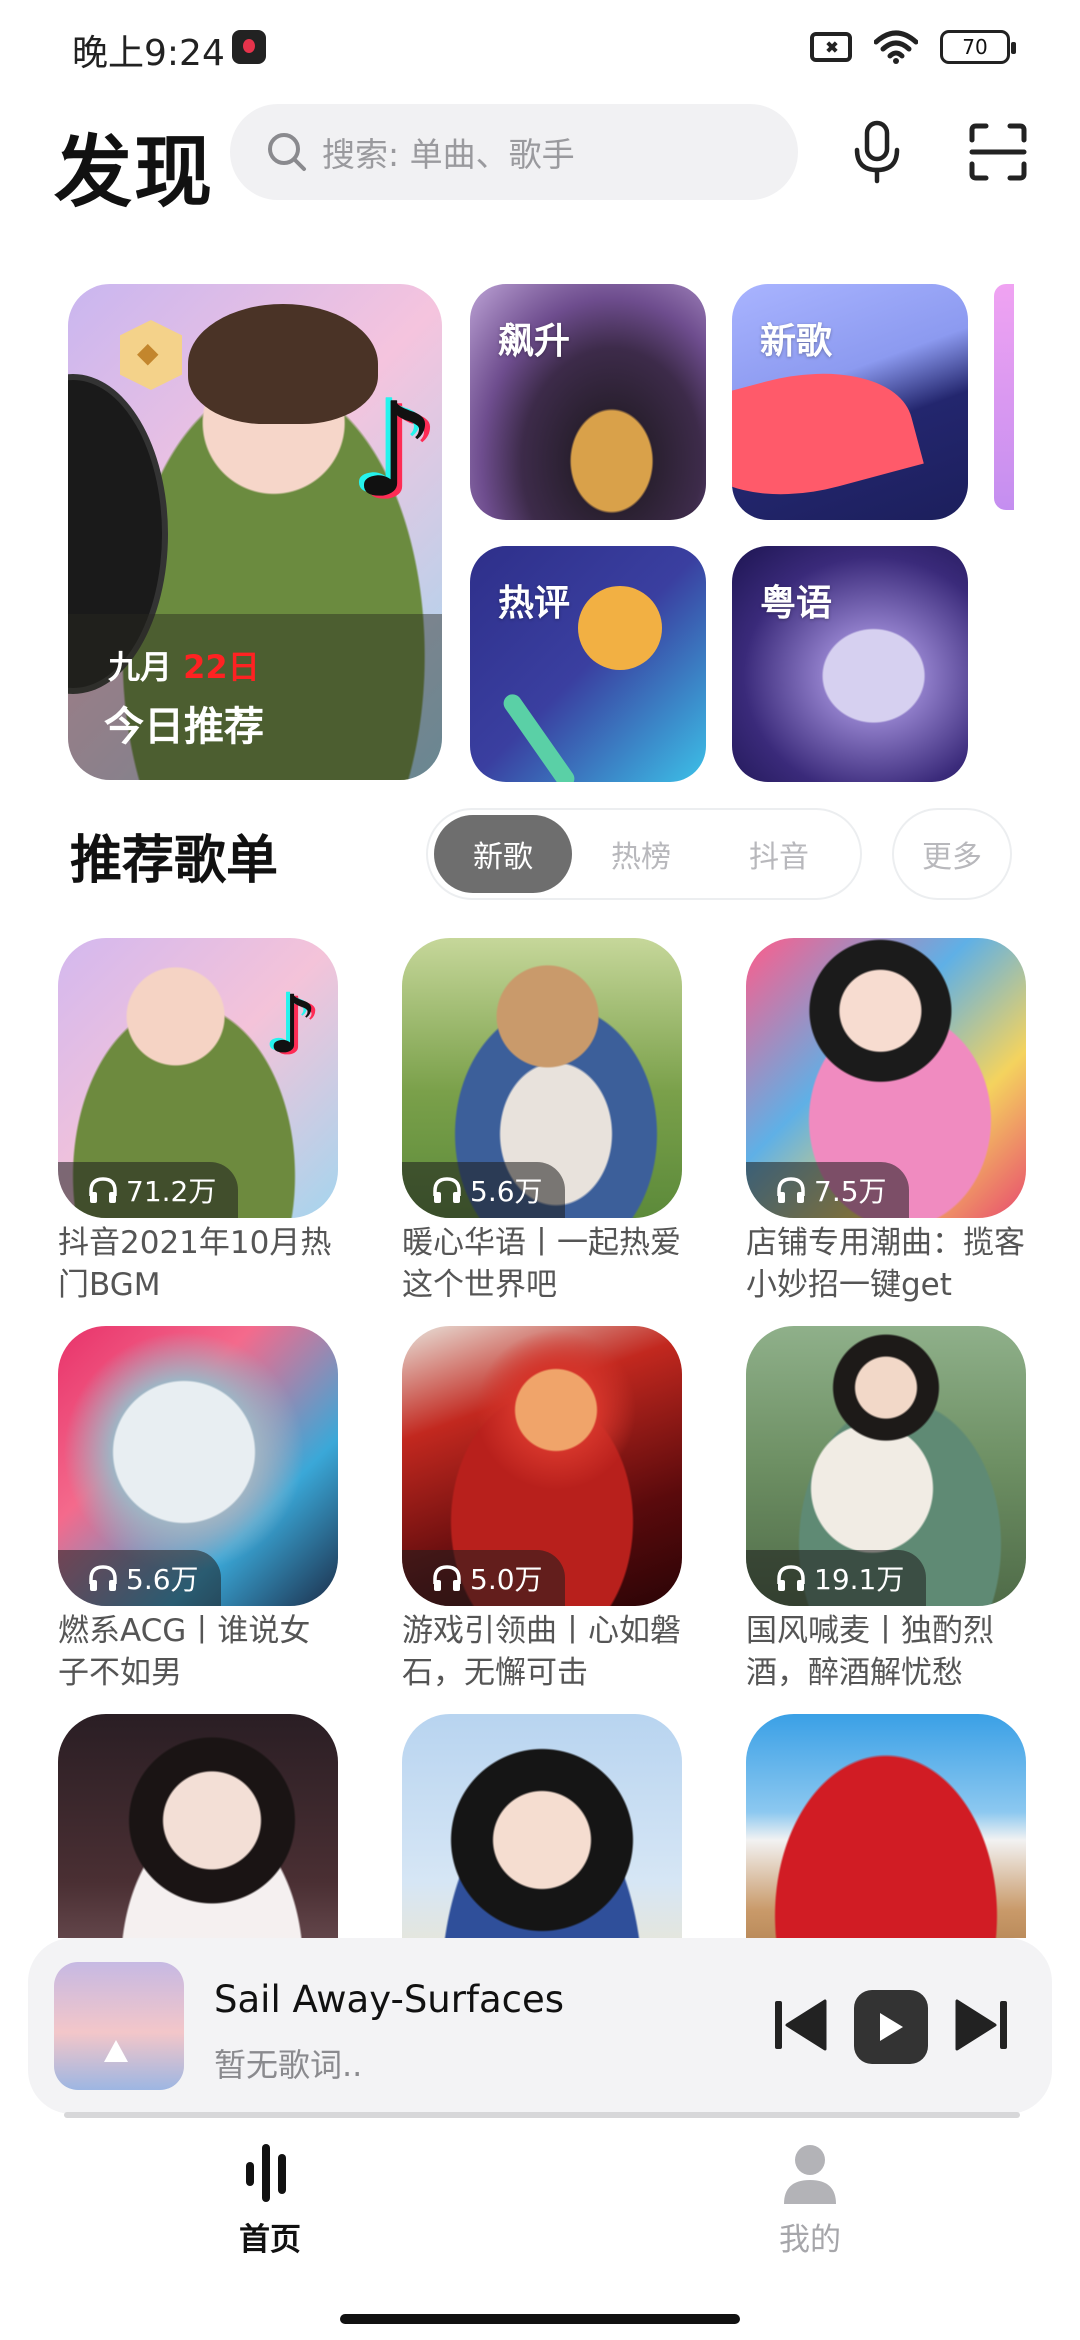 The width and height of the screenshot is (1080, 2340). I want to click on scan-icon, so click(998, 152).